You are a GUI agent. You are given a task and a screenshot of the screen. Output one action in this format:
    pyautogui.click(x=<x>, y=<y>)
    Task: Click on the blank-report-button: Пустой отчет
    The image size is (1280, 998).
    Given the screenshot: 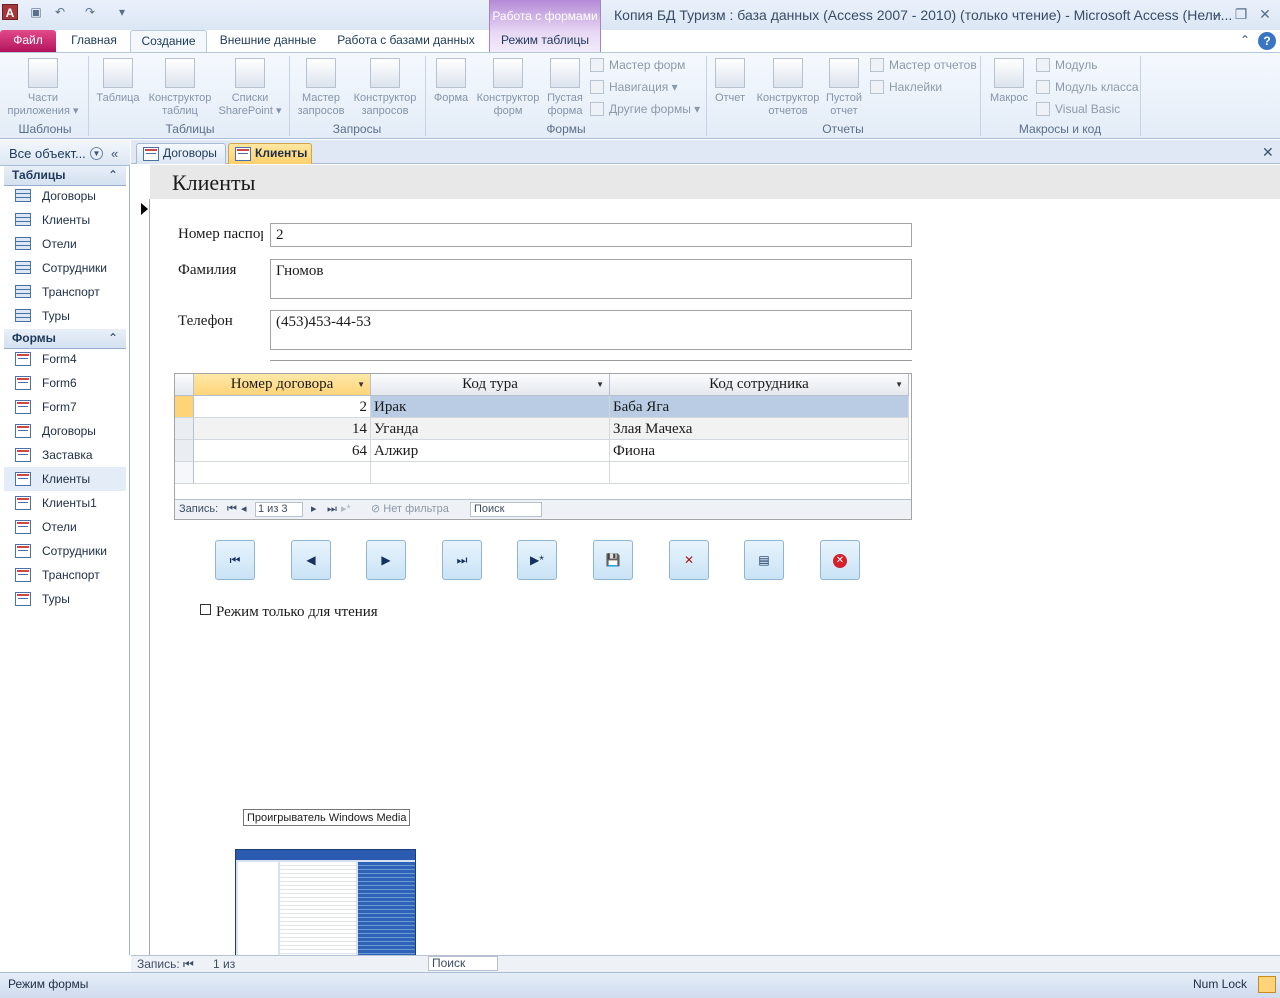 What is the action you would take?
    pyautogui.click(x=844, y=88)
    